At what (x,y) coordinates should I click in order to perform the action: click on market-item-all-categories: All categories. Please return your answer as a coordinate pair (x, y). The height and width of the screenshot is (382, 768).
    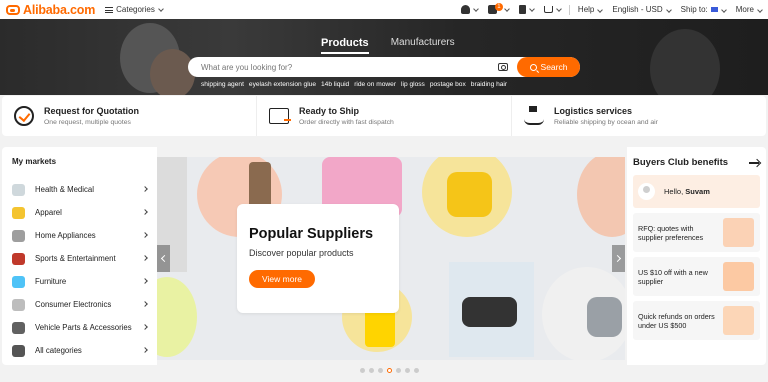
    Looking at the image, I should click on (84, 350).